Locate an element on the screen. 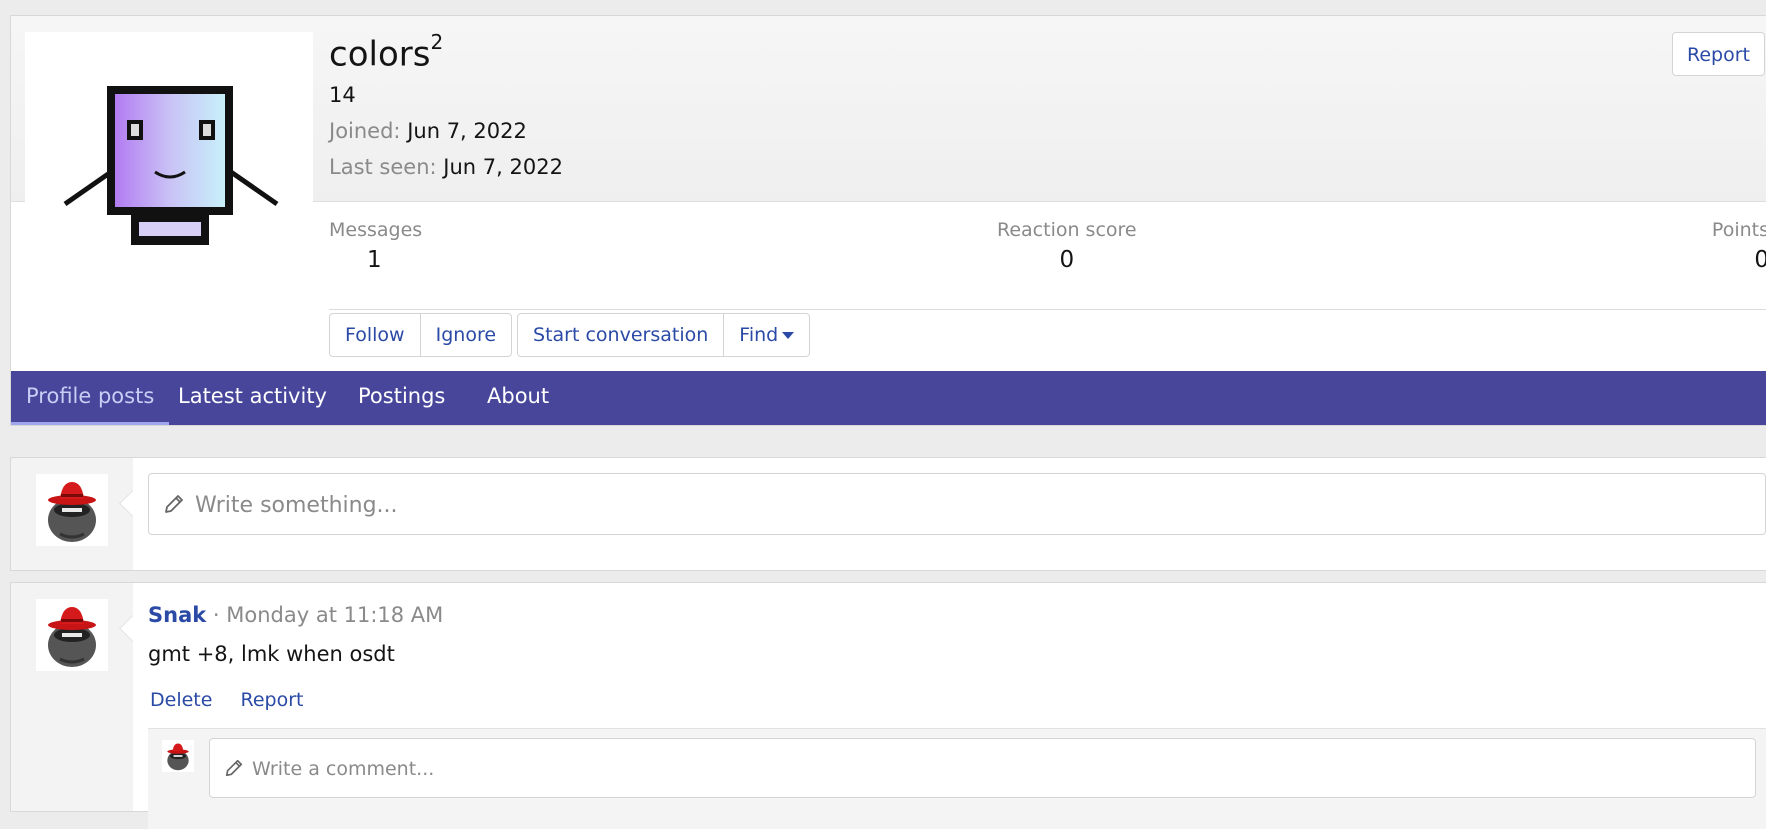 This screenshot has height=829, width=1766. report-post-link: Report is located at coordinates (271, 700).